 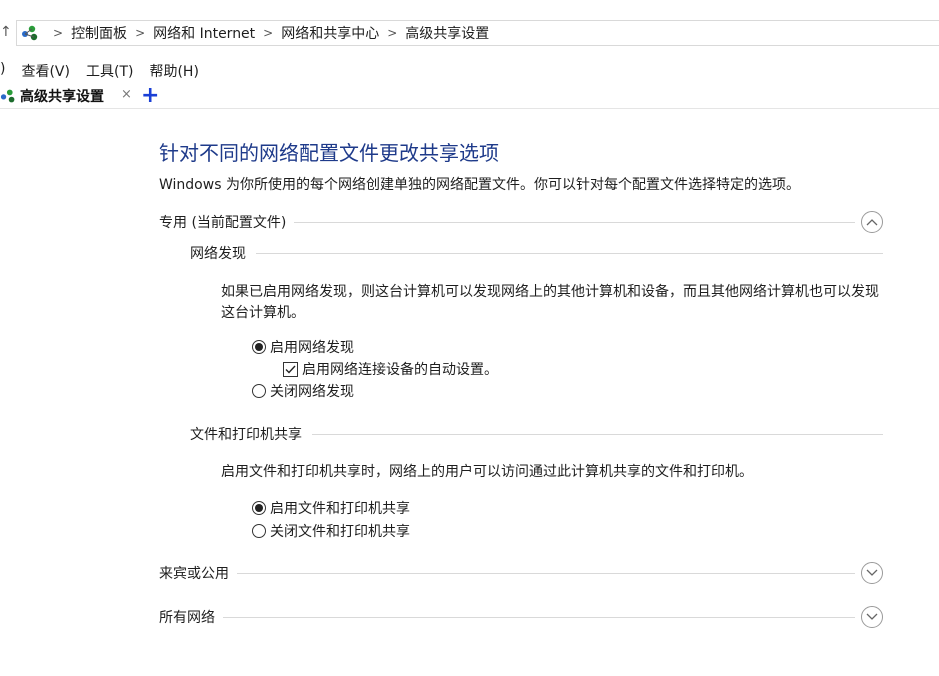 I want to click on menu-clipped-paren: ), so click(x=3, y=69).